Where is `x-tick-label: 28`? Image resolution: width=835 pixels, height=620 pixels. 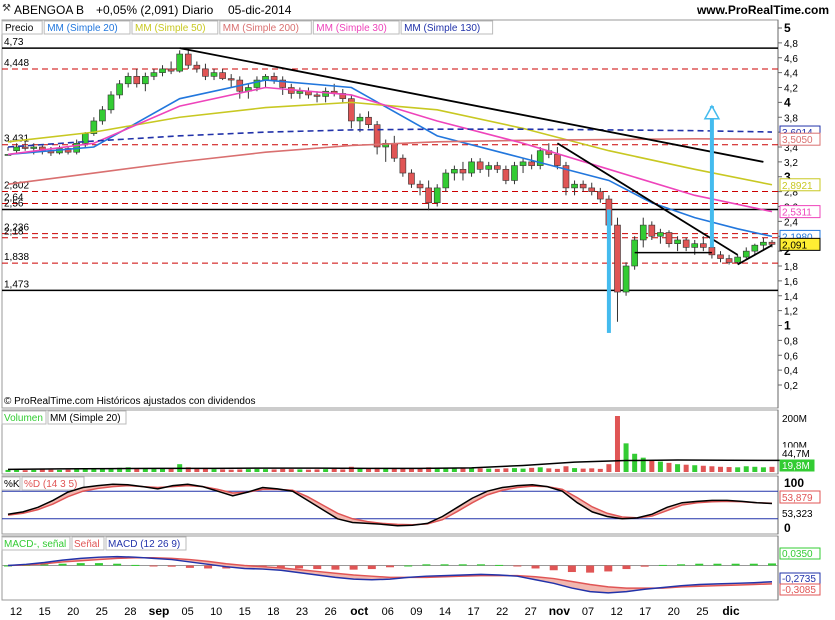
x-tick-label: 28 is located at coordinates (130, 612).